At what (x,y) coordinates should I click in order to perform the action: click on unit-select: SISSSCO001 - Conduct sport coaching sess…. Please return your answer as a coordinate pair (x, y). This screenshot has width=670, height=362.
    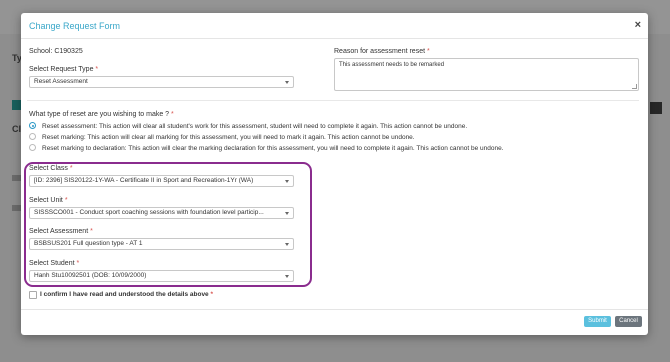
    Looking at the image, I should click on (161, 213).